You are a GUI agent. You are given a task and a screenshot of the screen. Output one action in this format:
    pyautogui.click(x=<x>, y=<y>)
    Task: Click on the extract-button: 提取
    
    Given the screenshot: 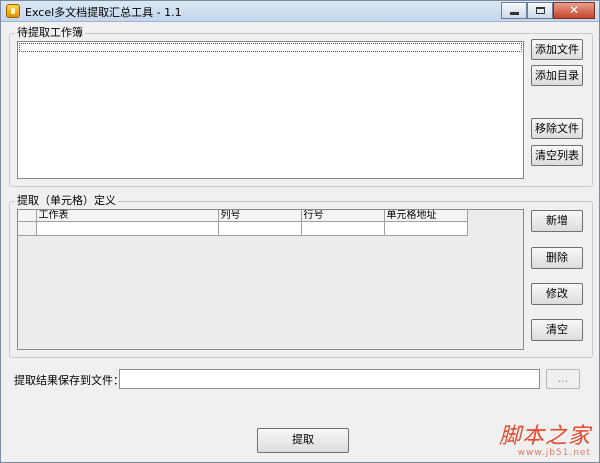 What is the action you would take?
    pyautogui.click(x=303, y=440)
    